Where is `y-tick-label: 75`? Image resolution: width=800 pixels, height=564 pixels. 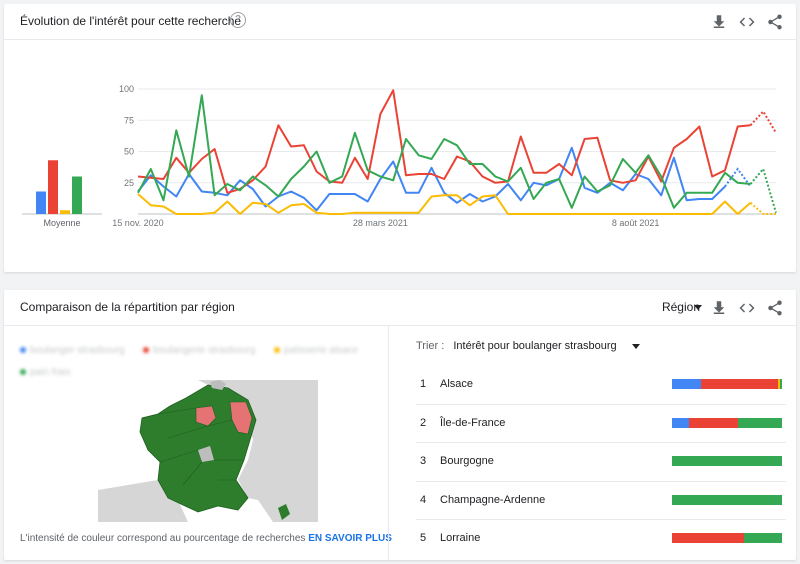 y-tick-label: 75 is located at coordinates (129, 120).